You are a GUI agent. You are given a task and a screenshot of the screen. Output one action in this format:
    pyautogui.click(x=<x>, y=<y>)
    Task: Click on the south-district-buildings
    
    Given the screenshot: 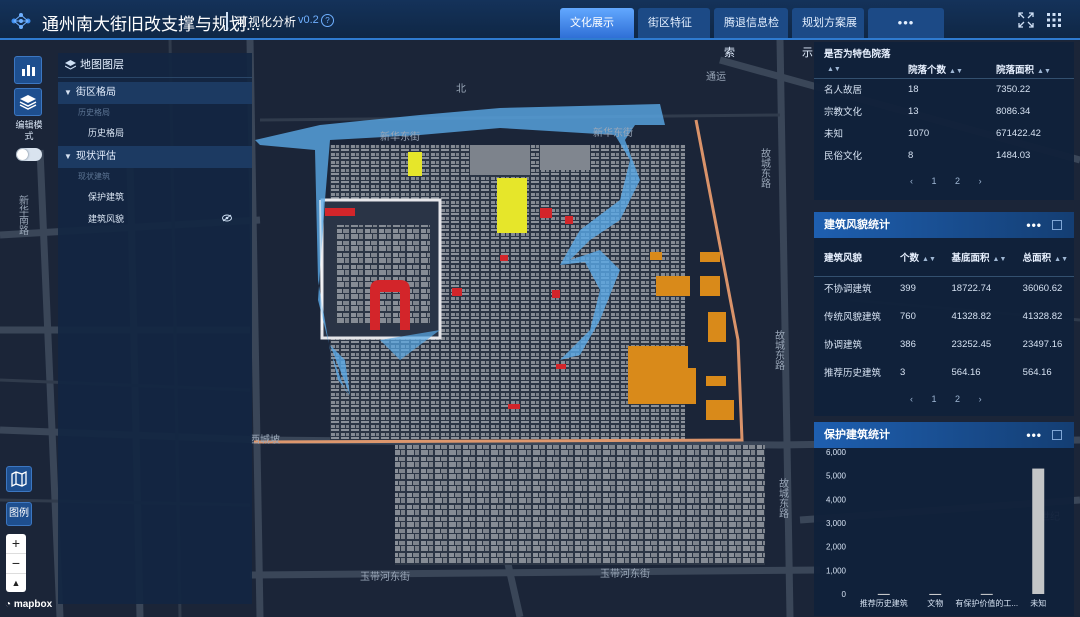 What is the action you would take?
    pyautogui.click(x=580, y=505)
    